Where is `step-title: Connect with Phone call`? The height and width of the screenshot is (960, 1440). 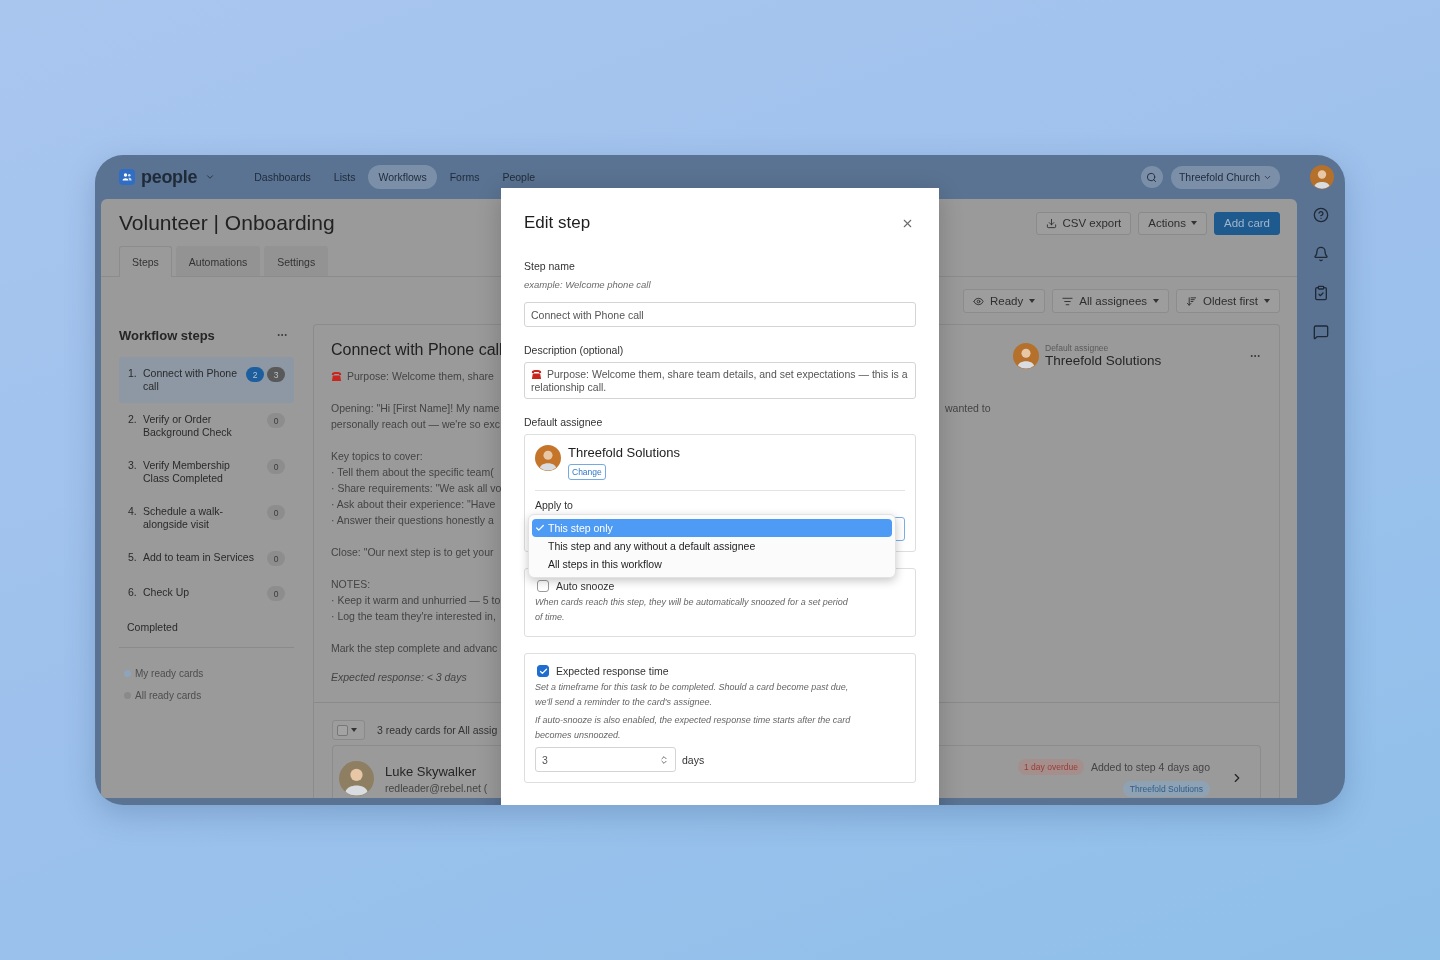
step-title: Connect with Phone call is located at coordinates (416, 350).